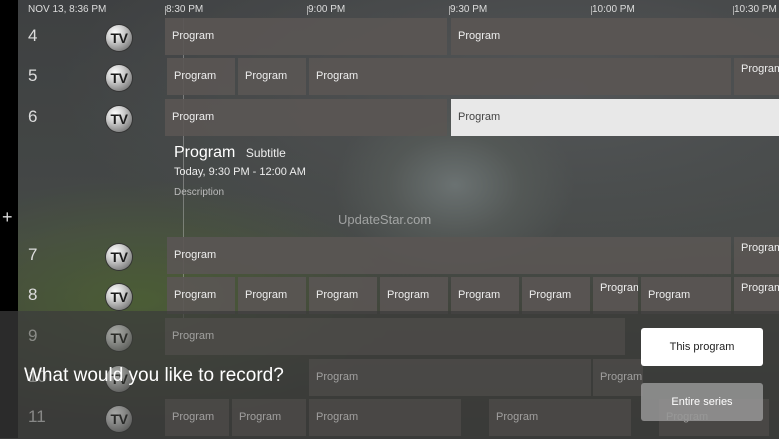  I want to click on details-description: Description, so click(199, 192).